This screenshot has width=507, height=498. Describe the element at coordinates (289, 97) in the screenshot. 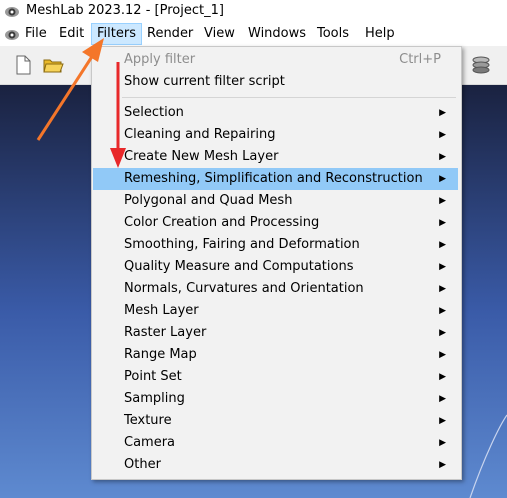

I see `menu-separator` at that location.